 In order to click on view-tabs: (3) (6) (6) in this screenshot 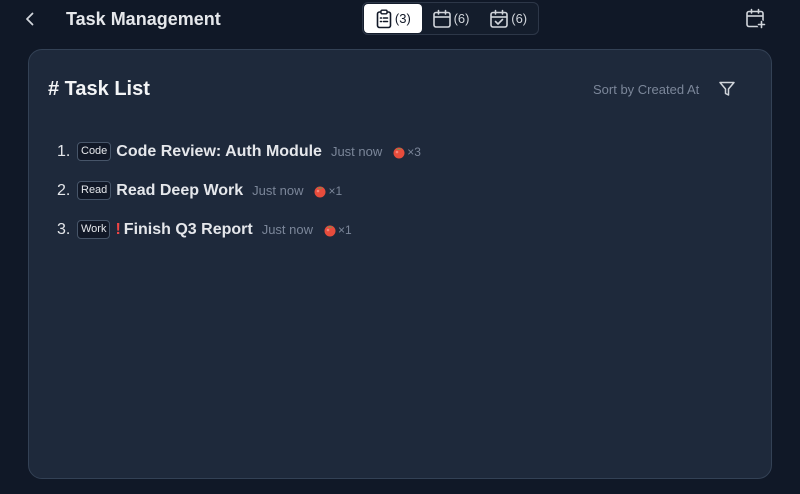, I will do `click(450, 18)`.